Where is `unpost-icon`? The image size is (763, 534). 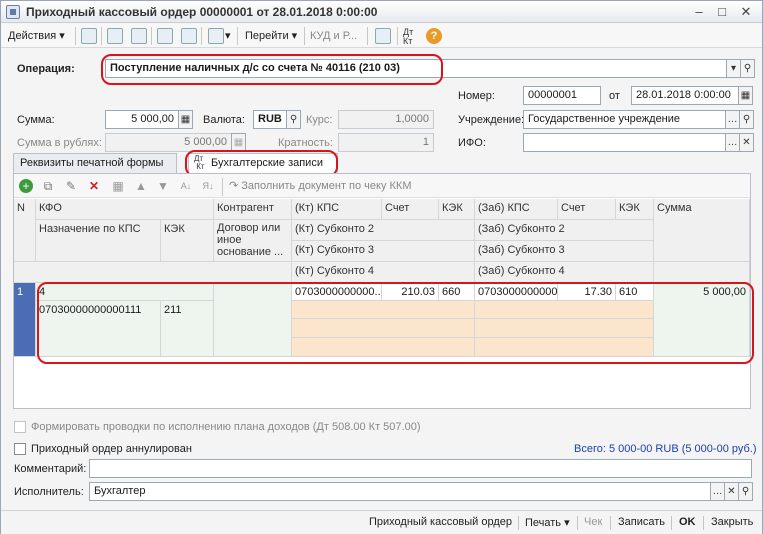
unpost-icon is located at coordinates (189, 36).